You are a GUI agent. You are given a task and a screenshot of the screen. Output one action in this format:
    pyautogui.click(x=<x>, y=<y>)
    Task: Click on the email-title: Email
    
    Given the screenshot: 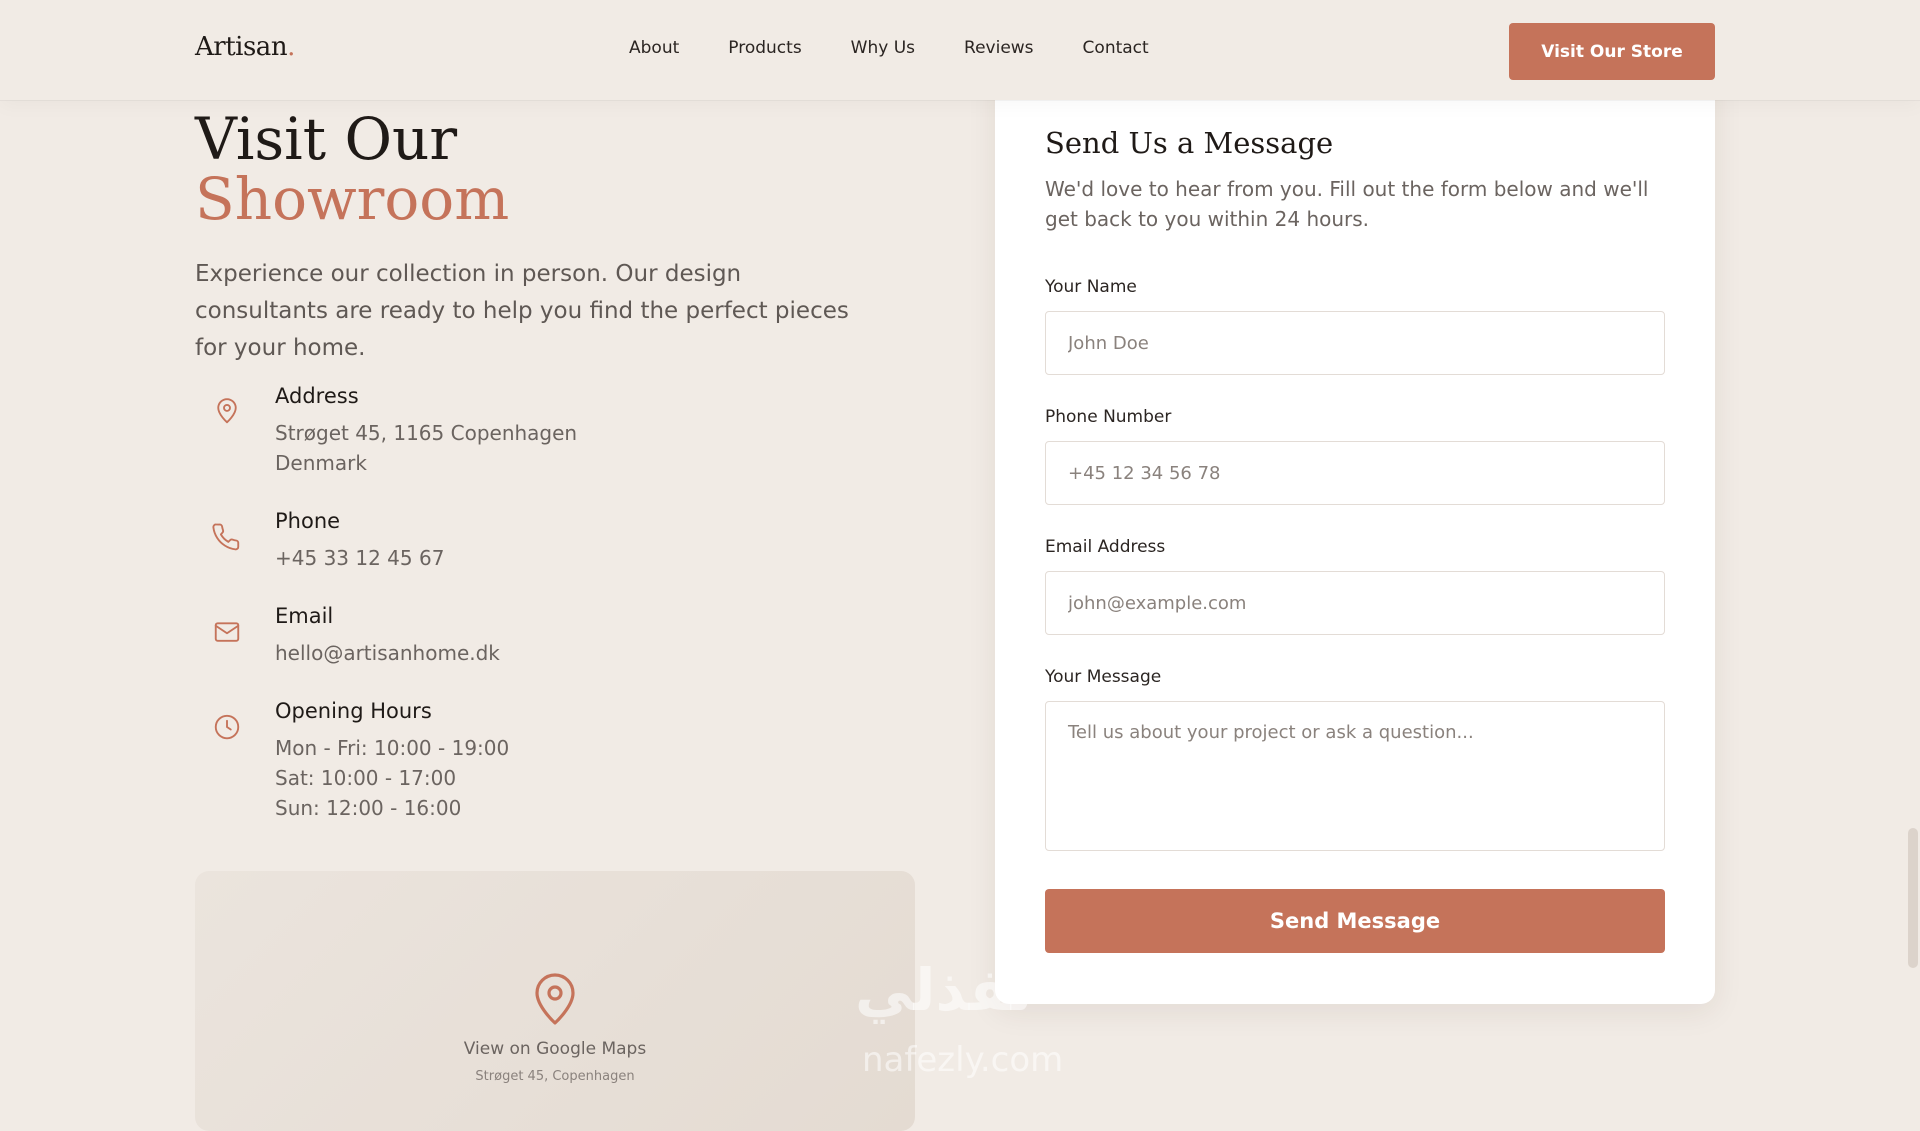 What is the action you would take?
    pyautogui.click(x=304, y=616)
    